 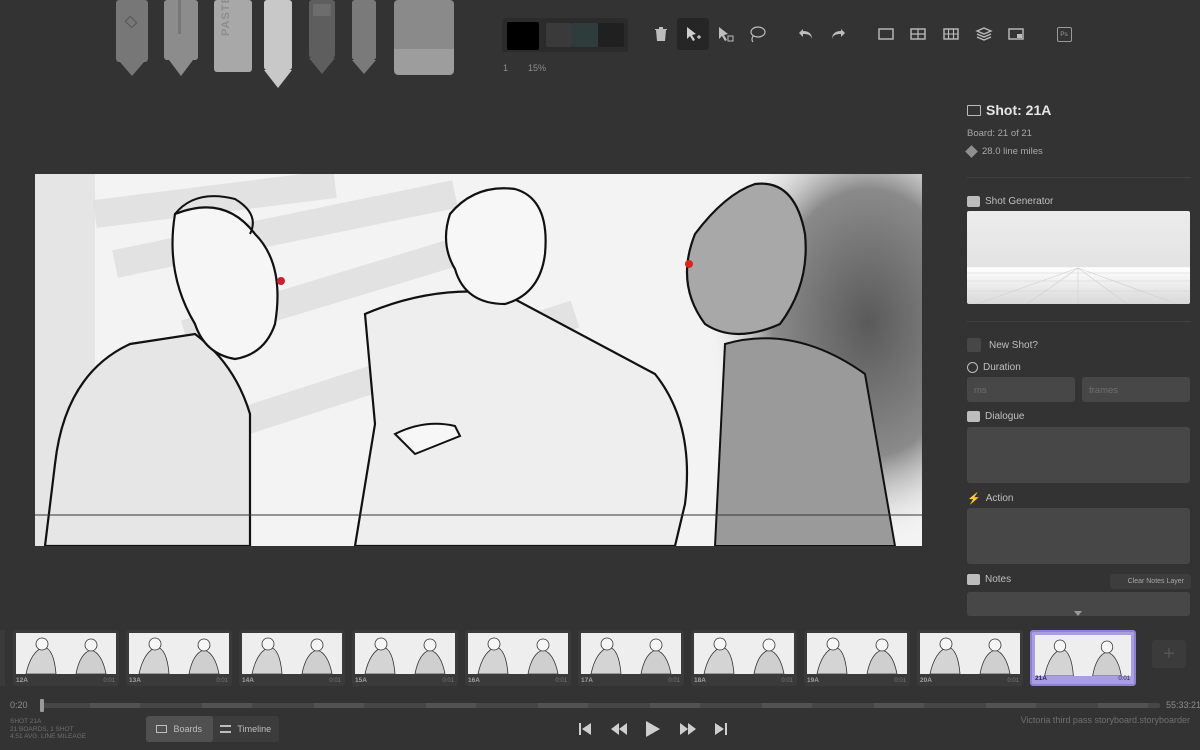 I want to click on board-thumbnail: 16A 0:01, so click(x=518, y=658).